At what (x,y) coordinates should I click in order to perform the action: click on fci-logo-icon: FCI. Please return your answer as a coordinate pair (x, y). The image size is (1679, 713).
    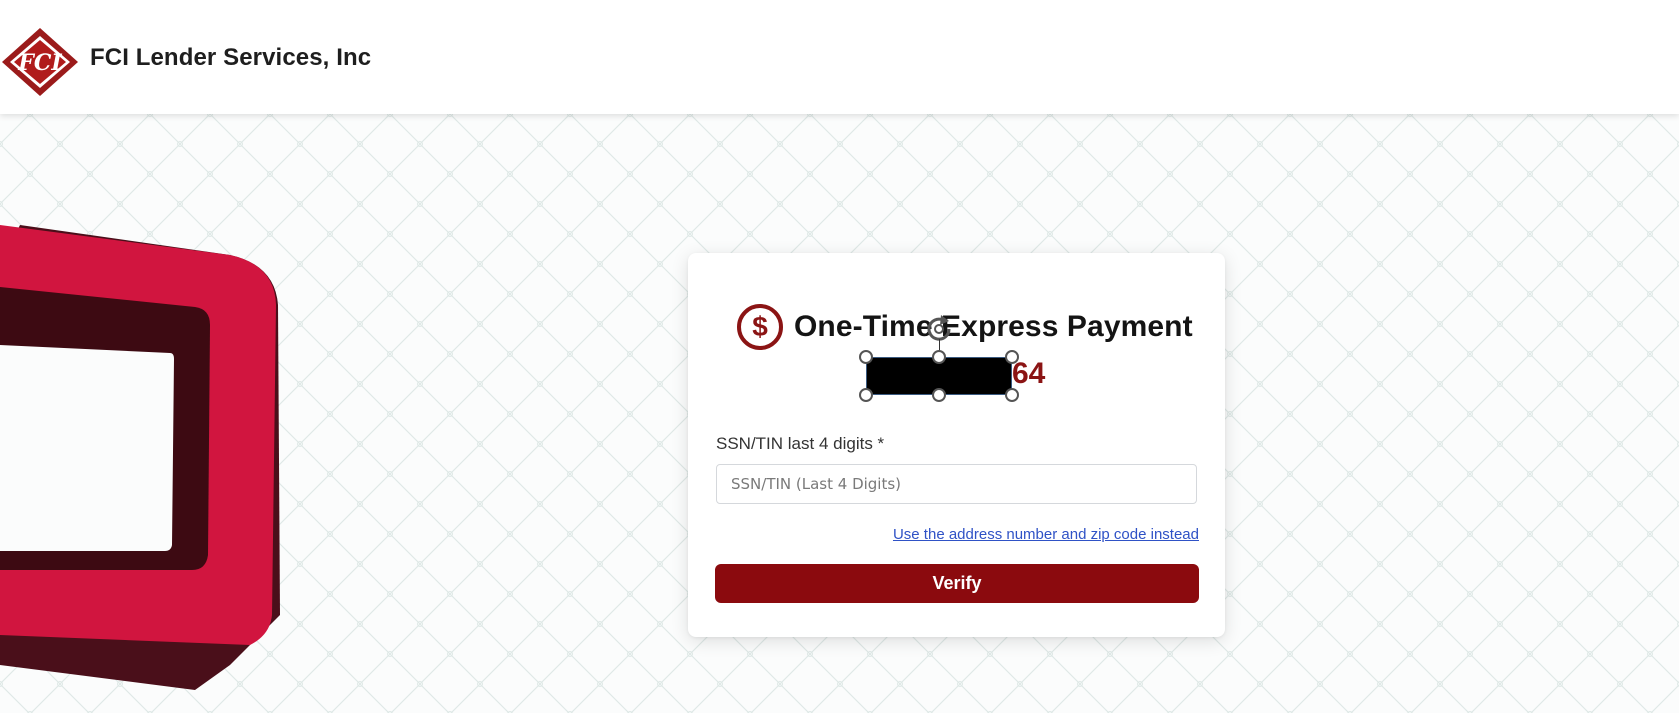
    Looking at the image, I should click on (40, 62).